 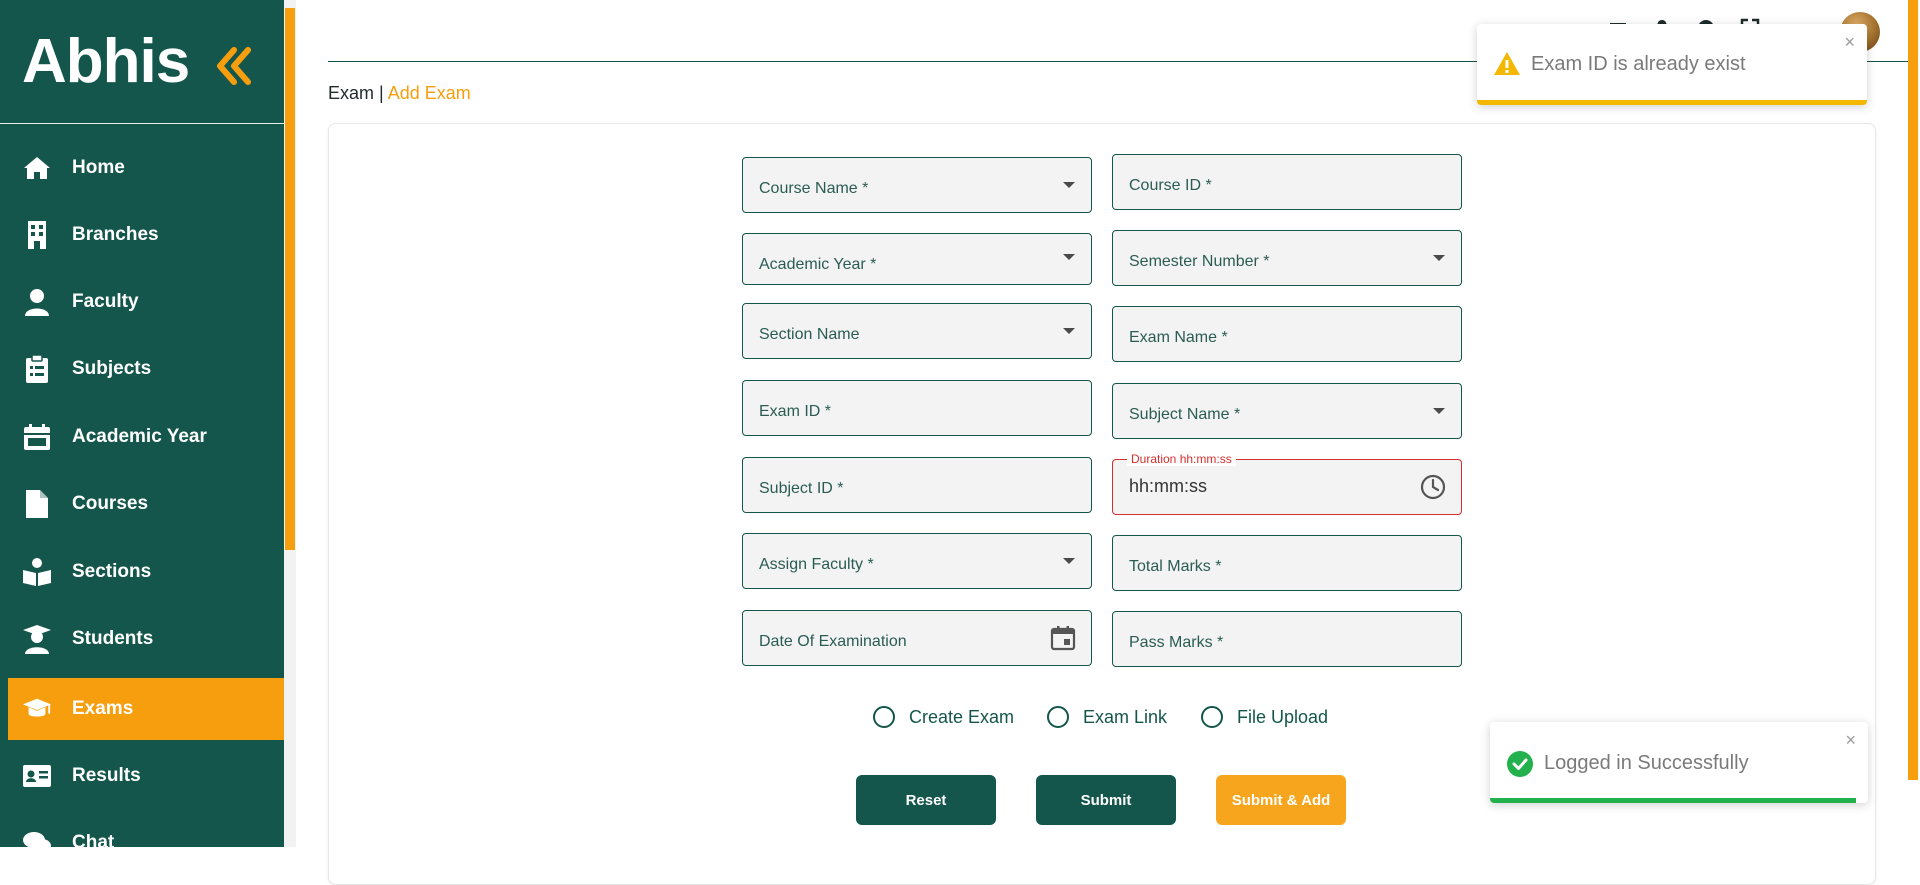 What do you see at coordinates (103, 708) in the screenshot?
I see `sidebar-item-label: Exams` at bounding box center [103, 708].